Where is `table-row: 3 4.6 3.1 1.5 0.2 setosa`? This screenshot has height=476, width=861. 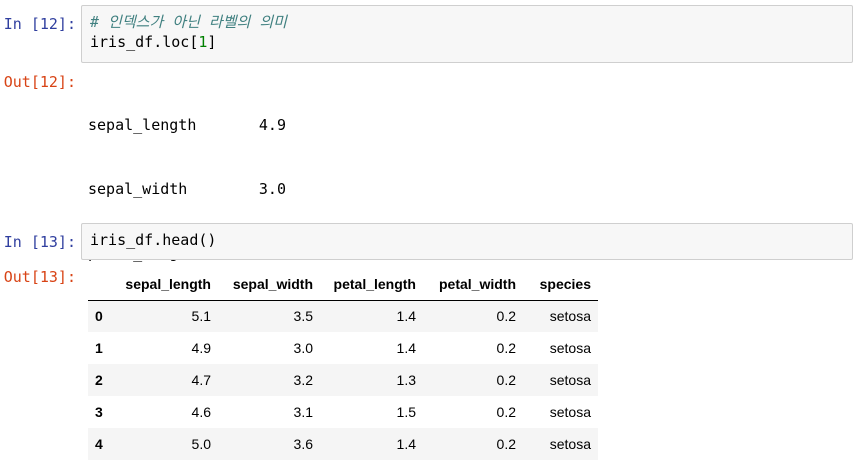 table-row: 3 4.6 3.1 1.5 0.2 setosa is located at coordinates (343, 412).